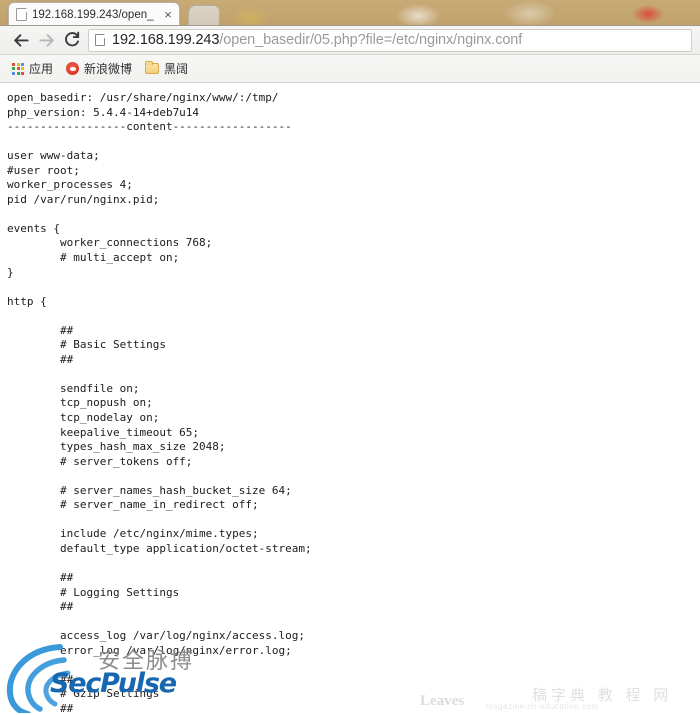  I want to click on close-icon: ×, so click(168, 15).